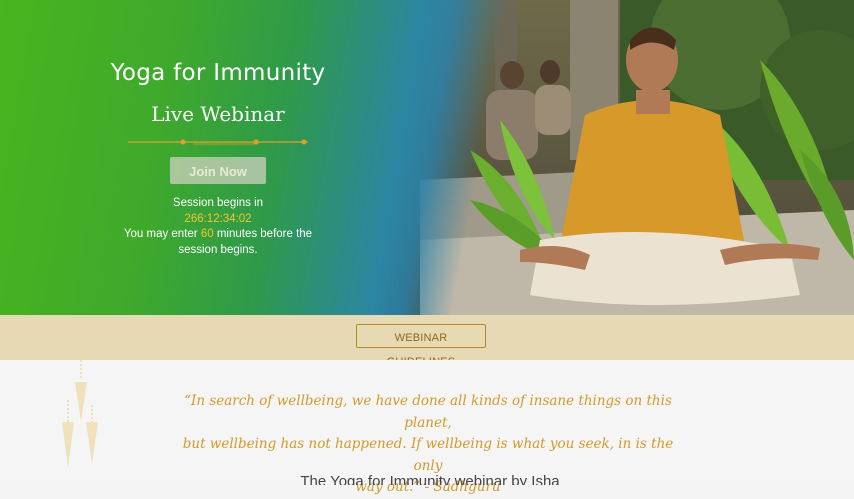 The width and height of the screenshot is (854, 499). Describe the element at coordinates (421, 346) in the screenshot. I see `webinar-guidelines-button: WEBINAR GUIDELINES` at that location.